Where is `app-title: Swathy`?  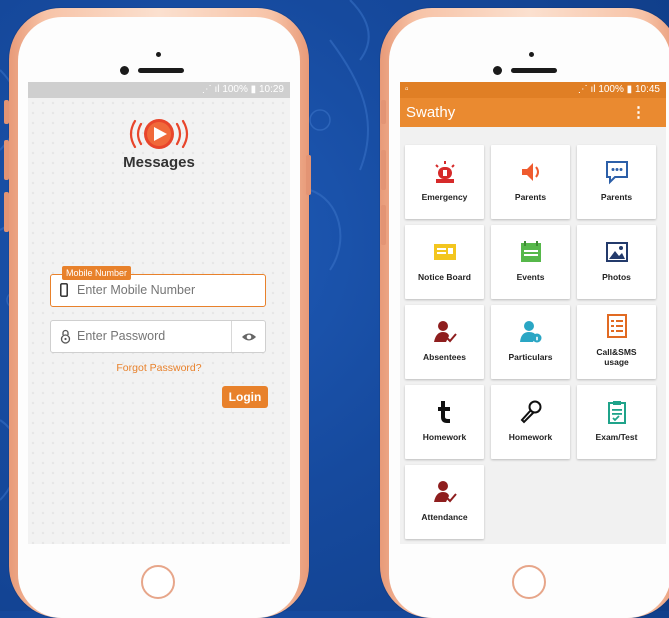 app-title: Swathy is located at coordinates (431, 112).